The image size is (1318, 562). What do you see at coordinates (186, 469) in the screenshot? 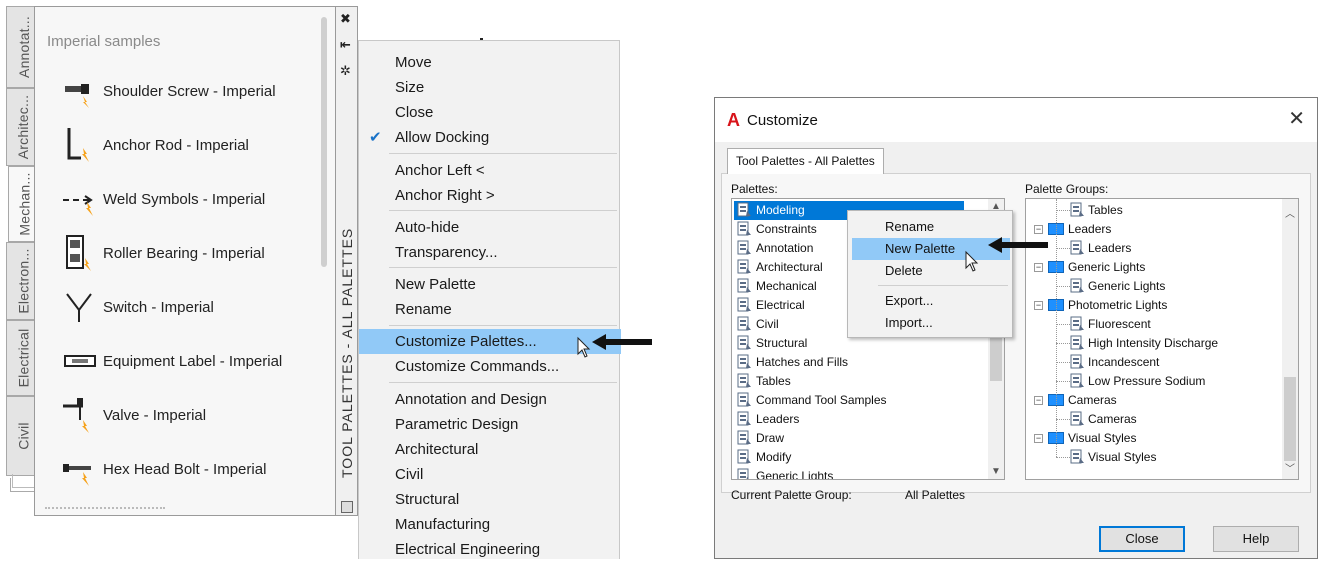
I see `palette-tool-hex-head-bolt: Hex Head Bolt - Imperial` at bounding box center [186, 469].